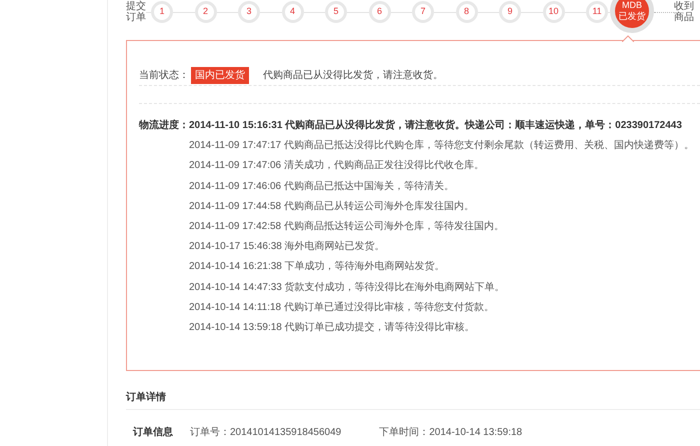  What do you see at coordinates (164, 75) in the screenshot?
I see `status-label: 当前状态：` at bounding box center [164, 75].